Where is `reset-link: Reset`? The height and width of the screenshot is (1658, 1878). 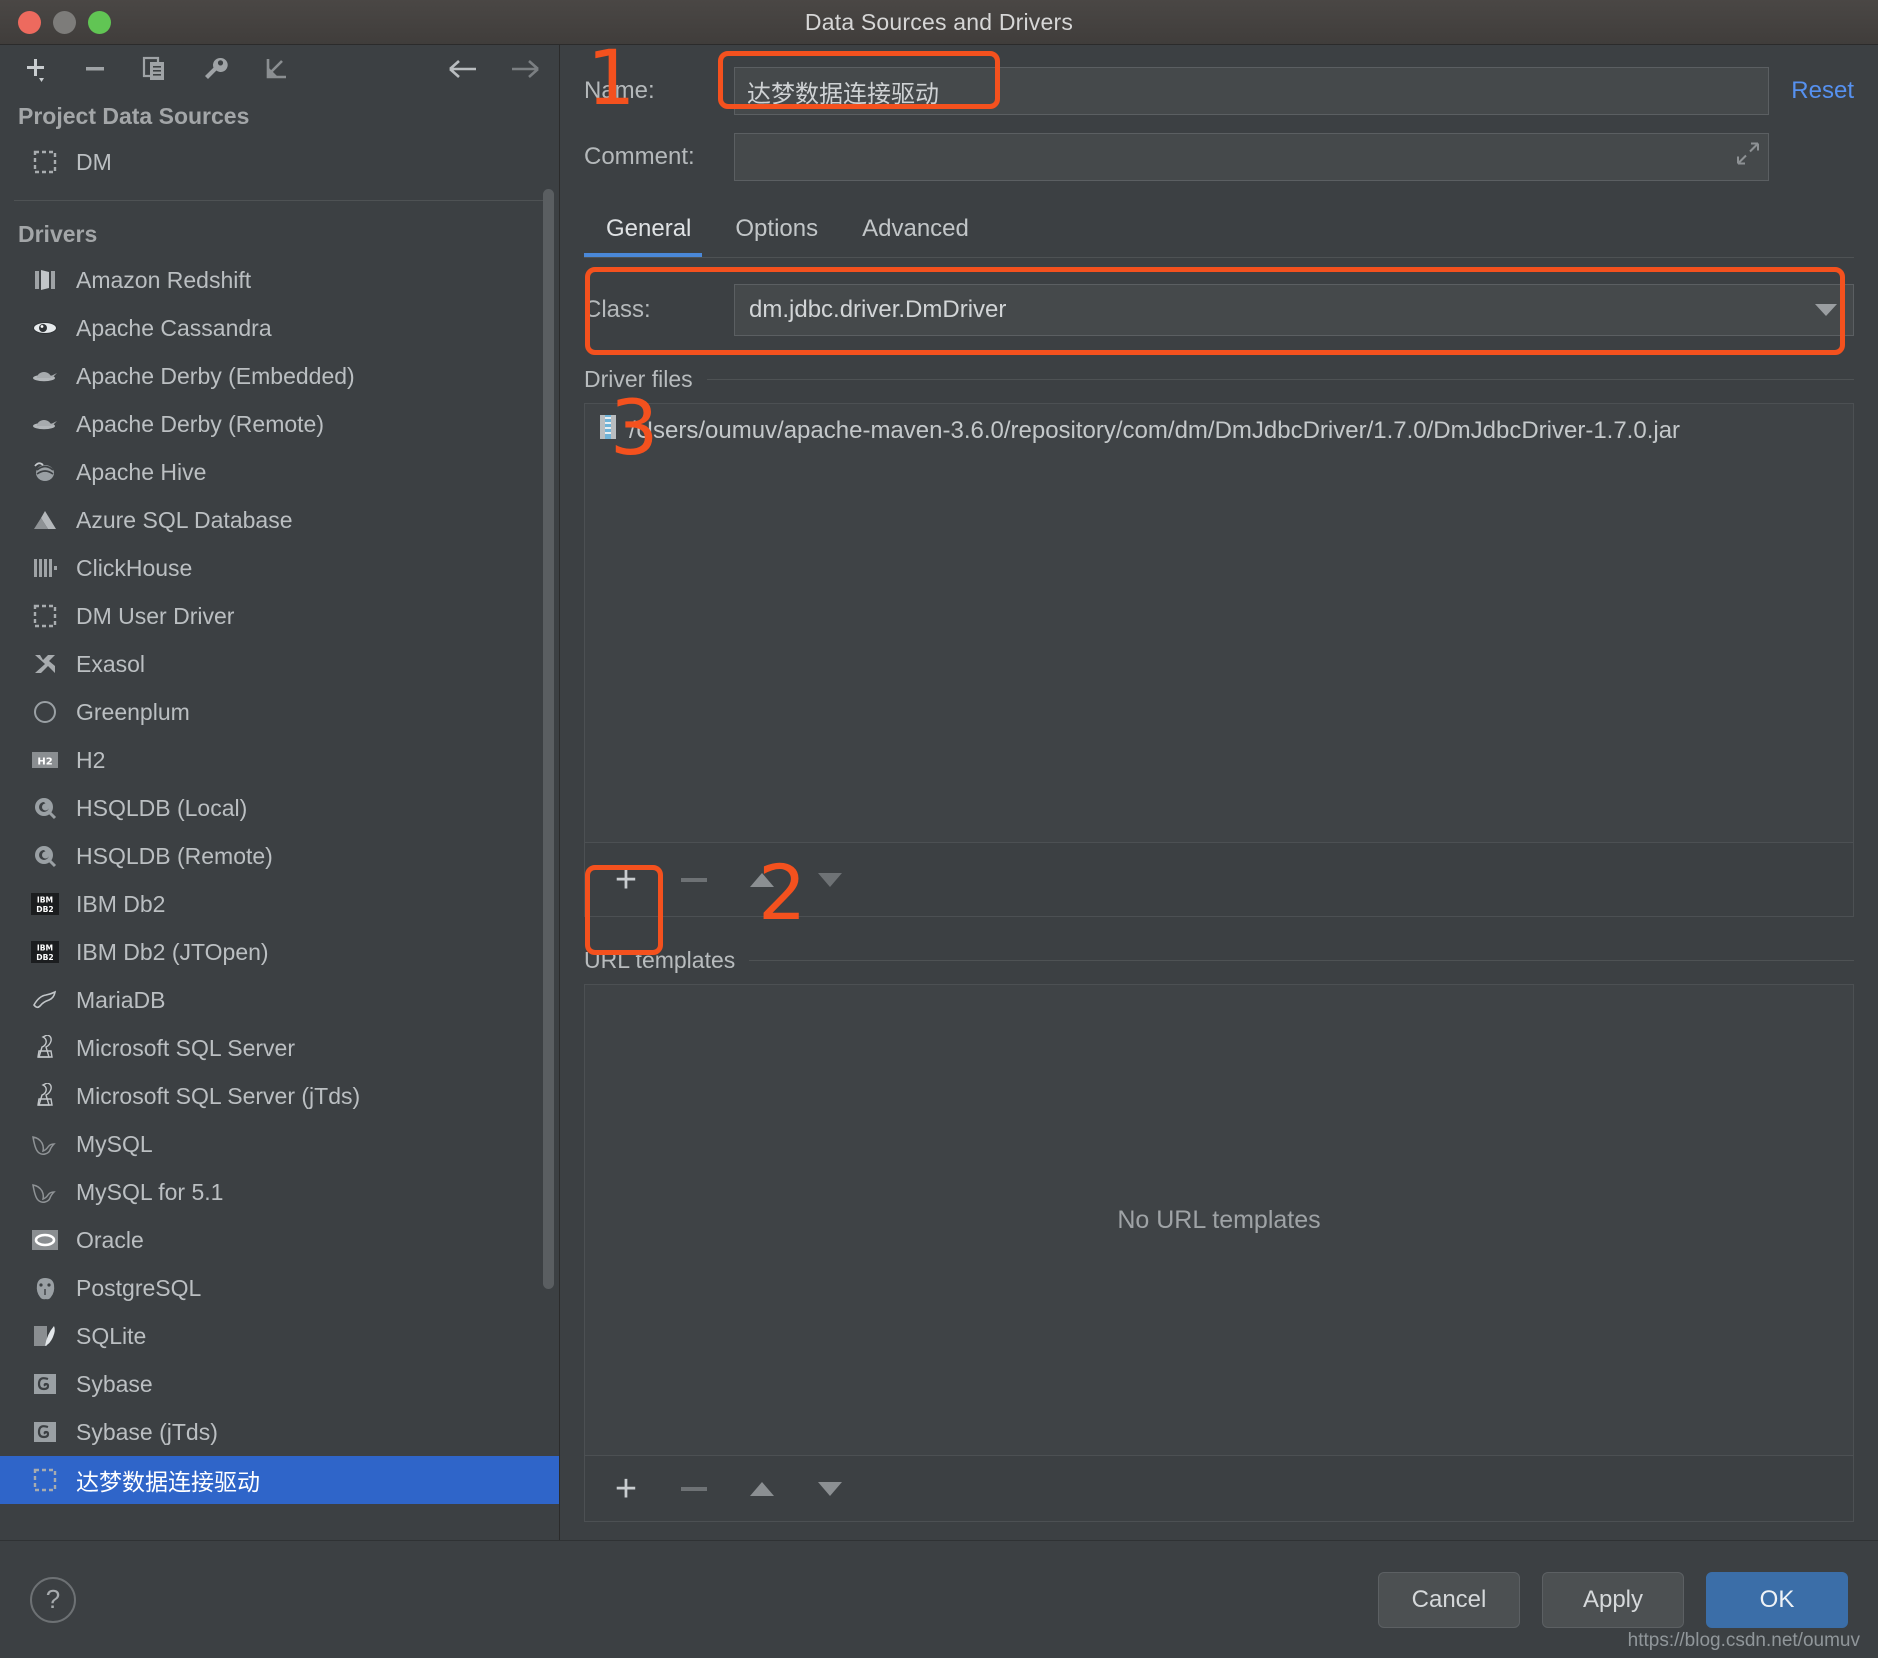
reset-link: Reset is located at coordinates (1822, 91).